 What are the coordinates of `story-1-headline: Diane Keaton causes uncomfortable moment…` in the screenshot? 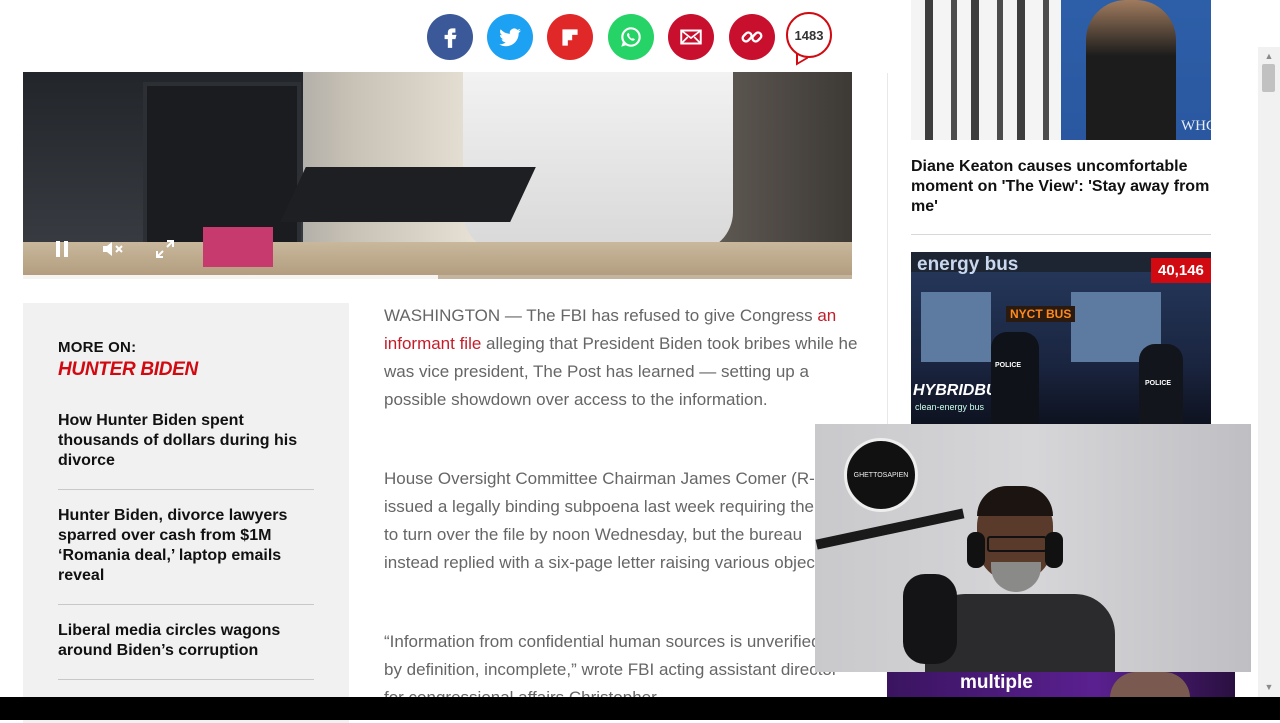 It's located at (1061, 187).